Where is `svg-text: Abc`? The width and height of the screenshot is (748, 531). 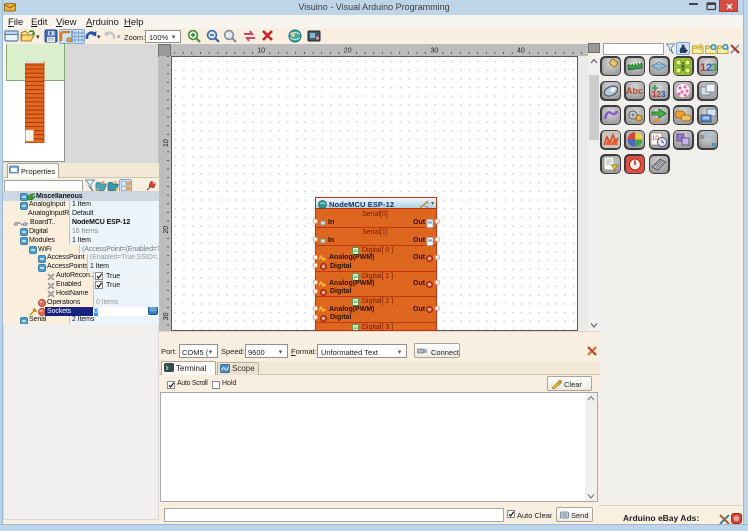 svg-text: Abc is located at coordinates (634, 91).